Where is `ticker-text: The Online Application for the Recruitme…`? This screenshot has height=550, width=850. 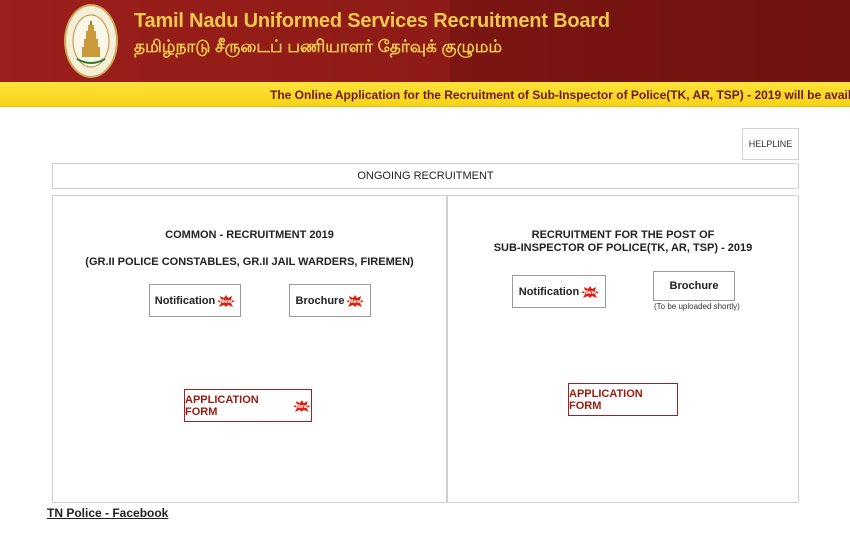
ticker-text: The Online Application for the Recruitme… is located at coordinates (560, 95).